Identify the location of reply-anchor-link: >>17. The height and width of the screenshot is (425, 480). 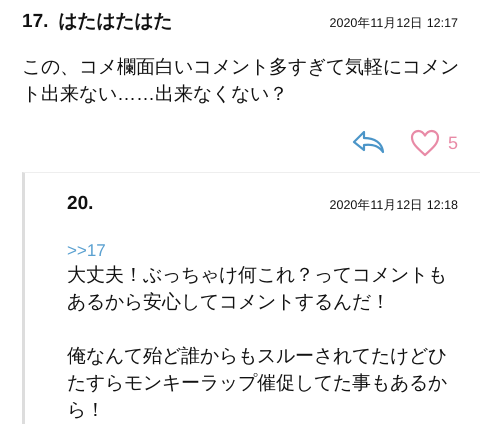
(262, 251).